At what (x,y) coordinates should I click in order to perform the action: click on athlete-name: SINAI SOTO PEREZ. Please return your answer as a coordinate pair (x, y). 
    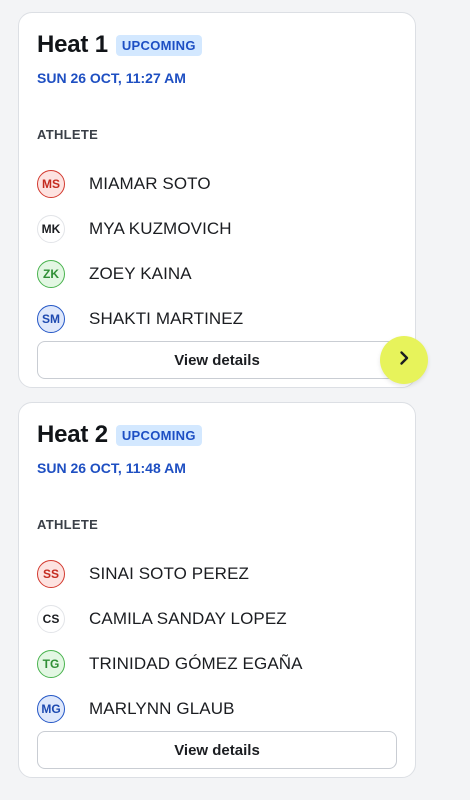
    Looking at the image, I should click on (169, 573).